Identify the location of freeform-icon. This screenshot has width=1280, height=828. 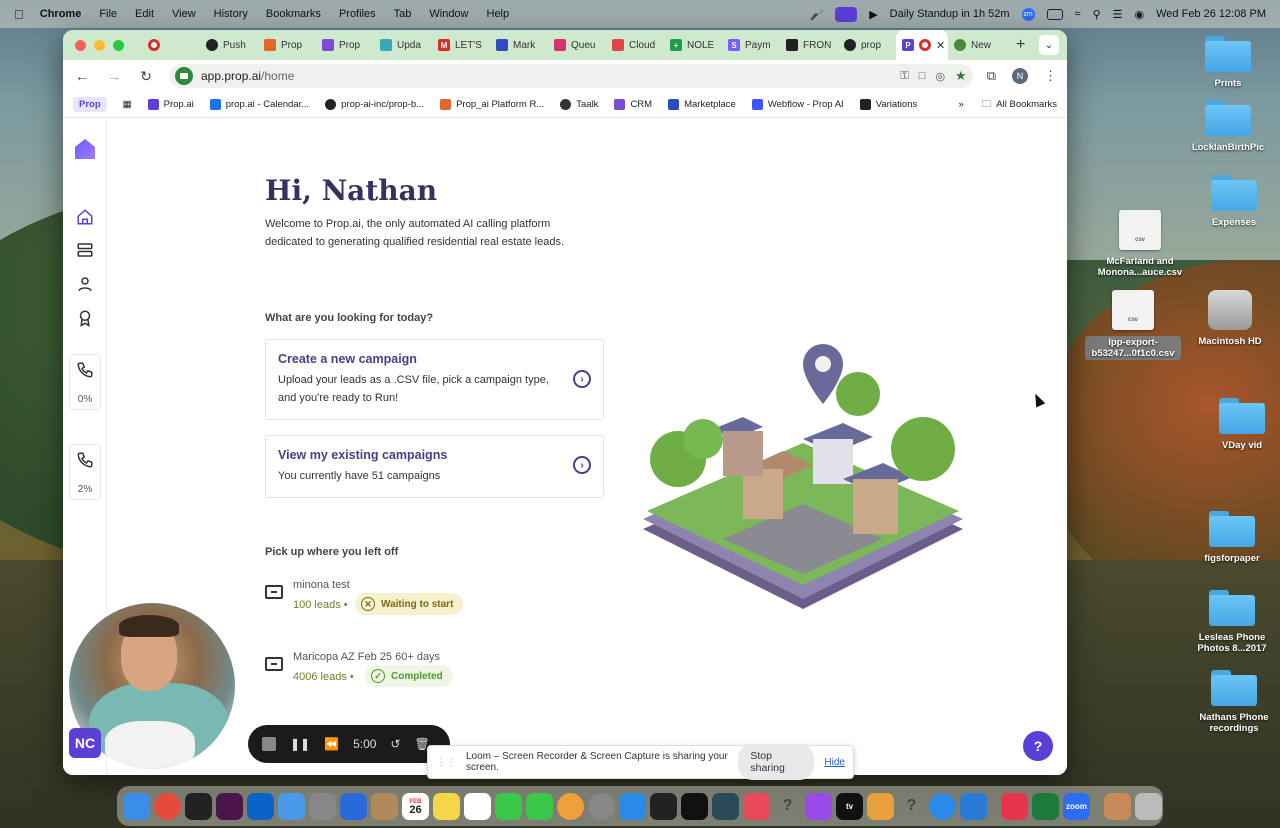
(477, 806).